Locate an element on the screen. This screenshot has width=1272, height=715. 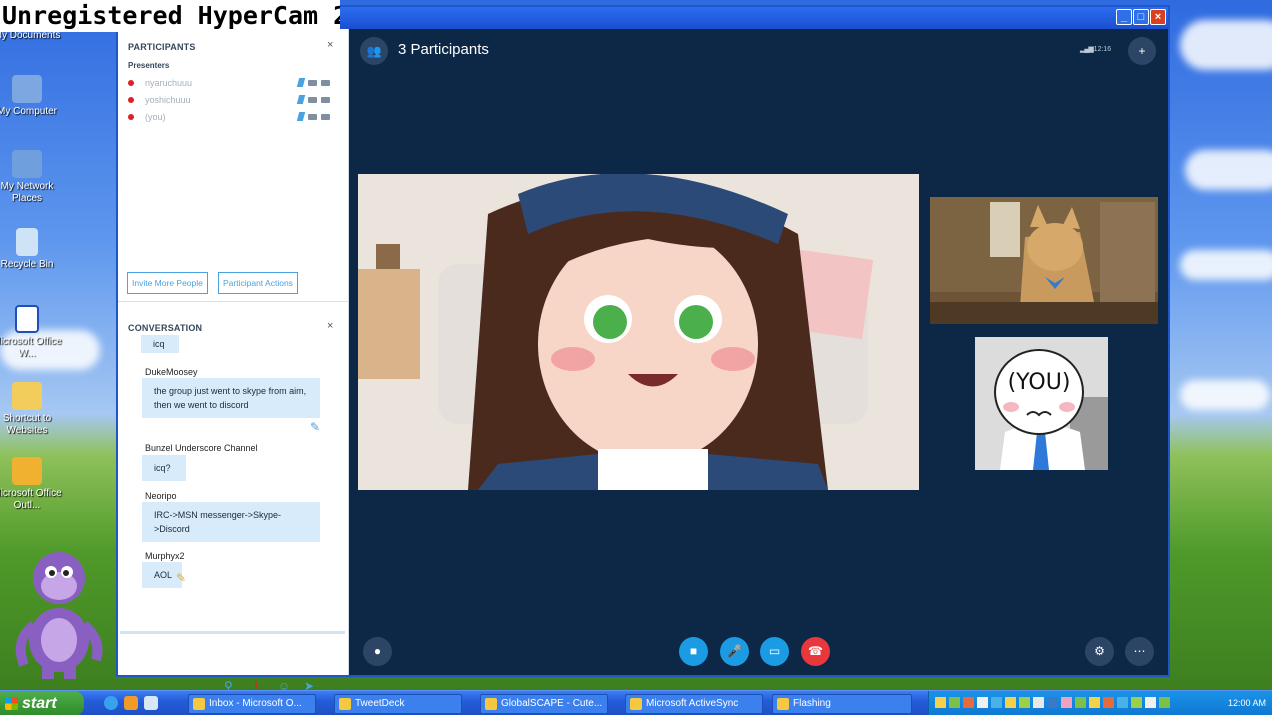
participant-video-thumbnail is located at coordinates (1044, 260).